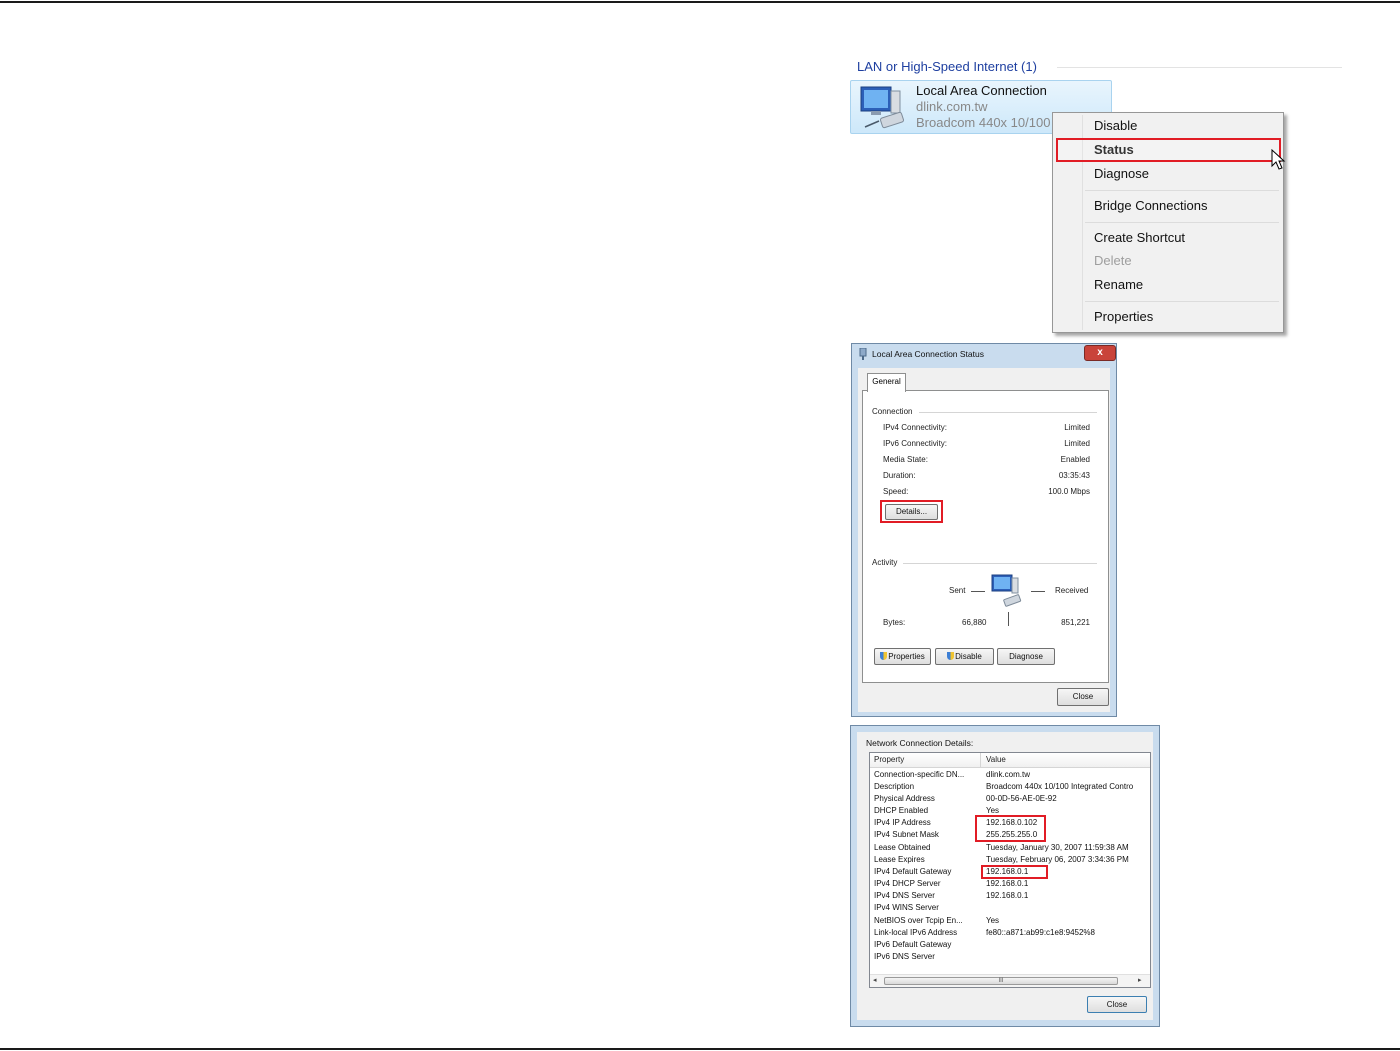  What do you see at coordinates (1001, 981) in the screenshot?
I see `scroll-thumb: III` at bounding box center [1001, 981].